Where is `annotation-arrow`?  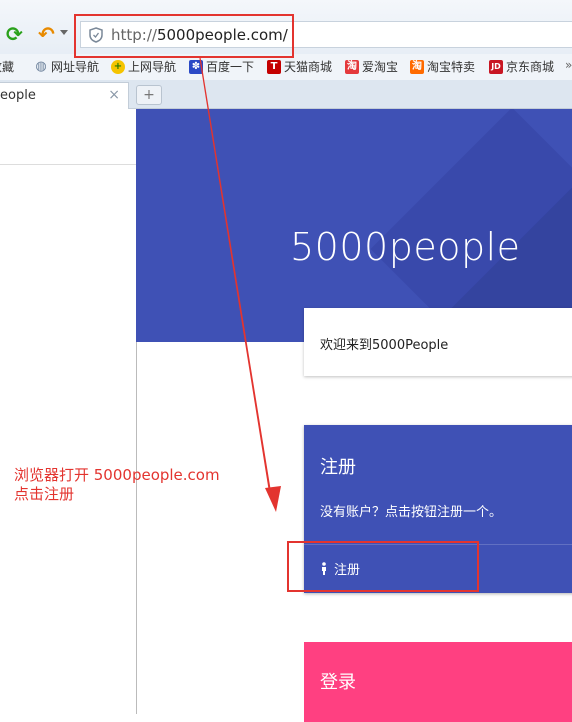 annotation-arrow is located at coordinates (240, 284).